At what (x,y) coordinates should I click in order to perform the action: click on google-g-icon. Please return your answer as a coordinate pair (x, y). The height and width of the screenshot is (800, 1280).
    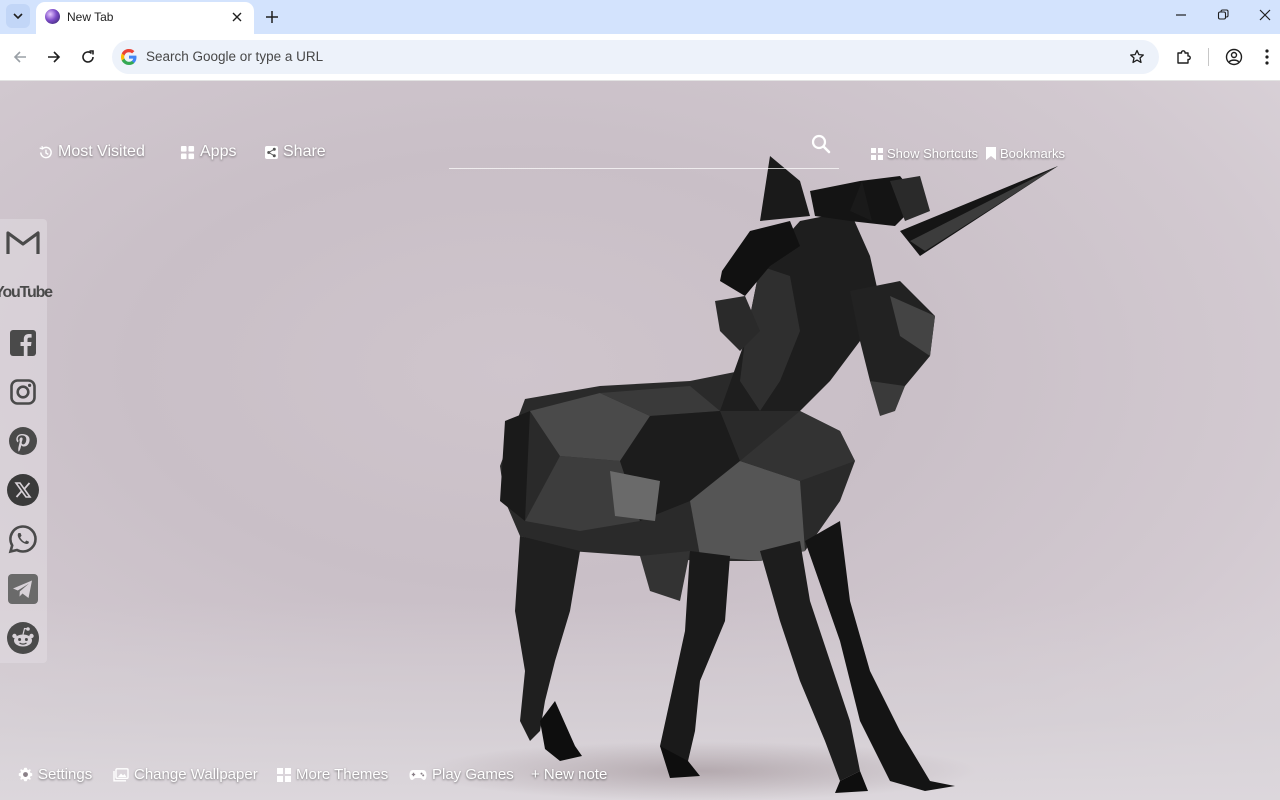
    Looking at the image, I should click on (129, 57).